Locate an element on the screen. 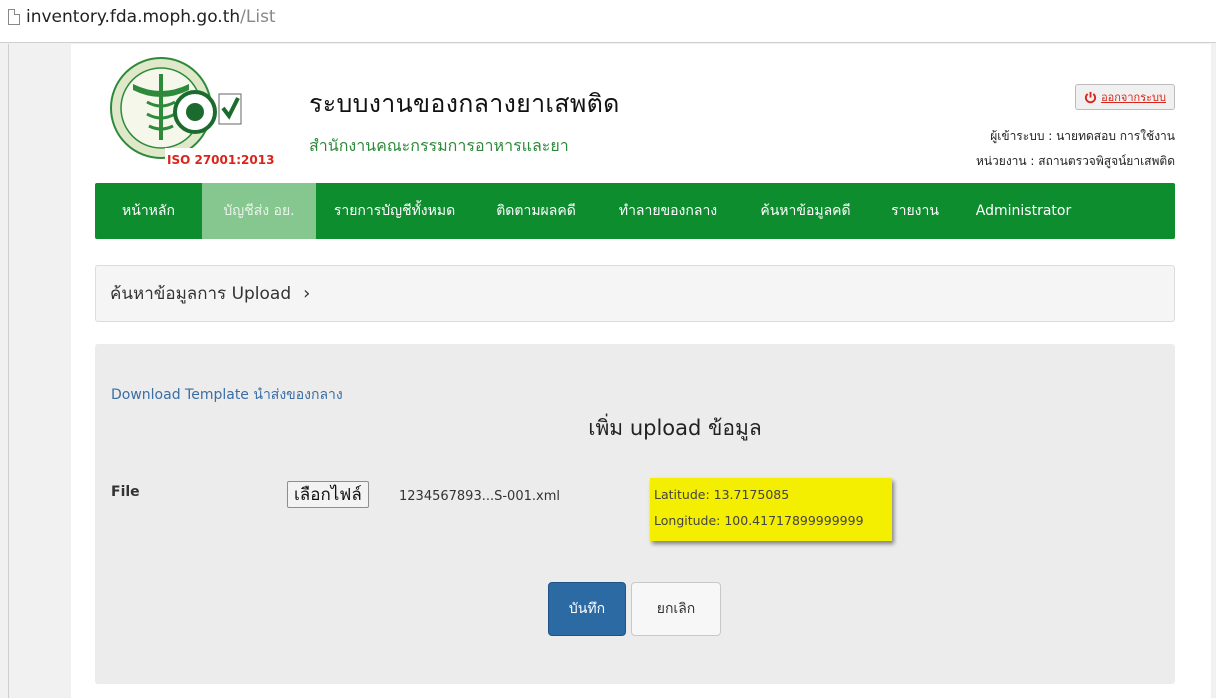 The width and height of the screenshot is (1216, 698). iso-caption: ISO 27001:2013 is located at coordinates (220, 160).